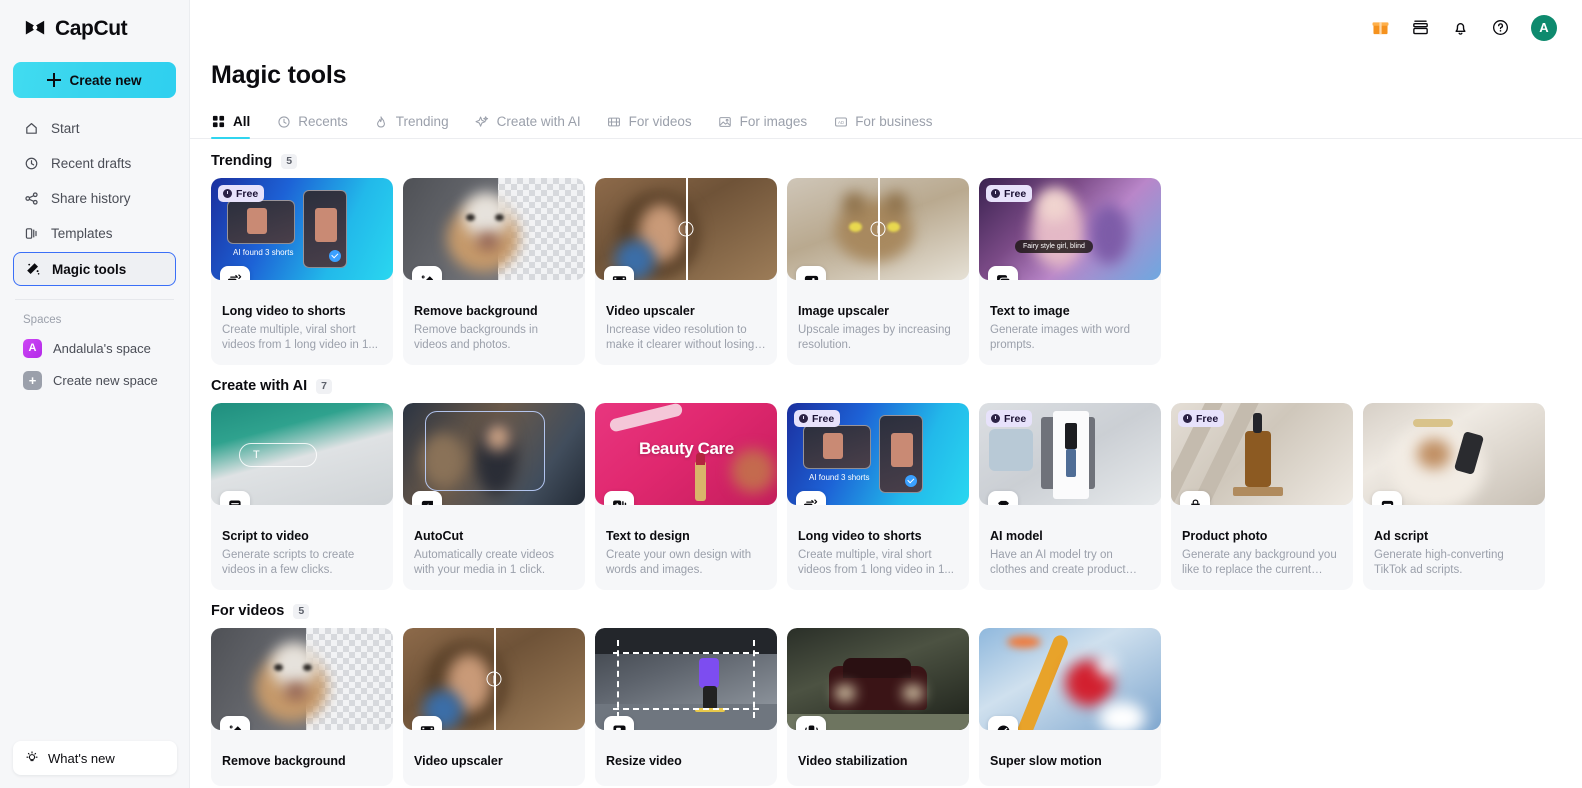 This screenshot has width=1582, height=788. I want to click on sidebar-item-label: Start, so click(65, 128).